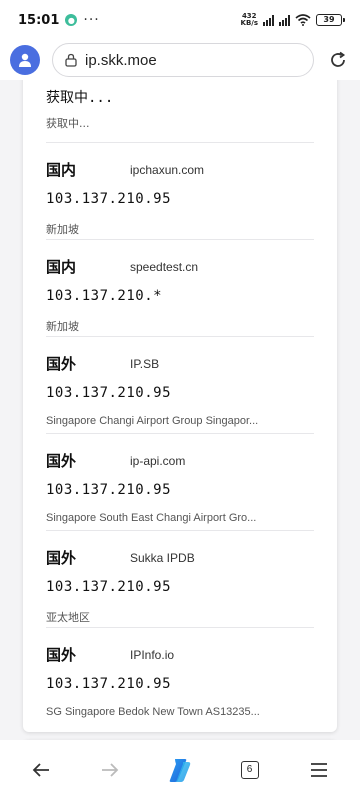  I want to click on forward-button, so click(110, 770).